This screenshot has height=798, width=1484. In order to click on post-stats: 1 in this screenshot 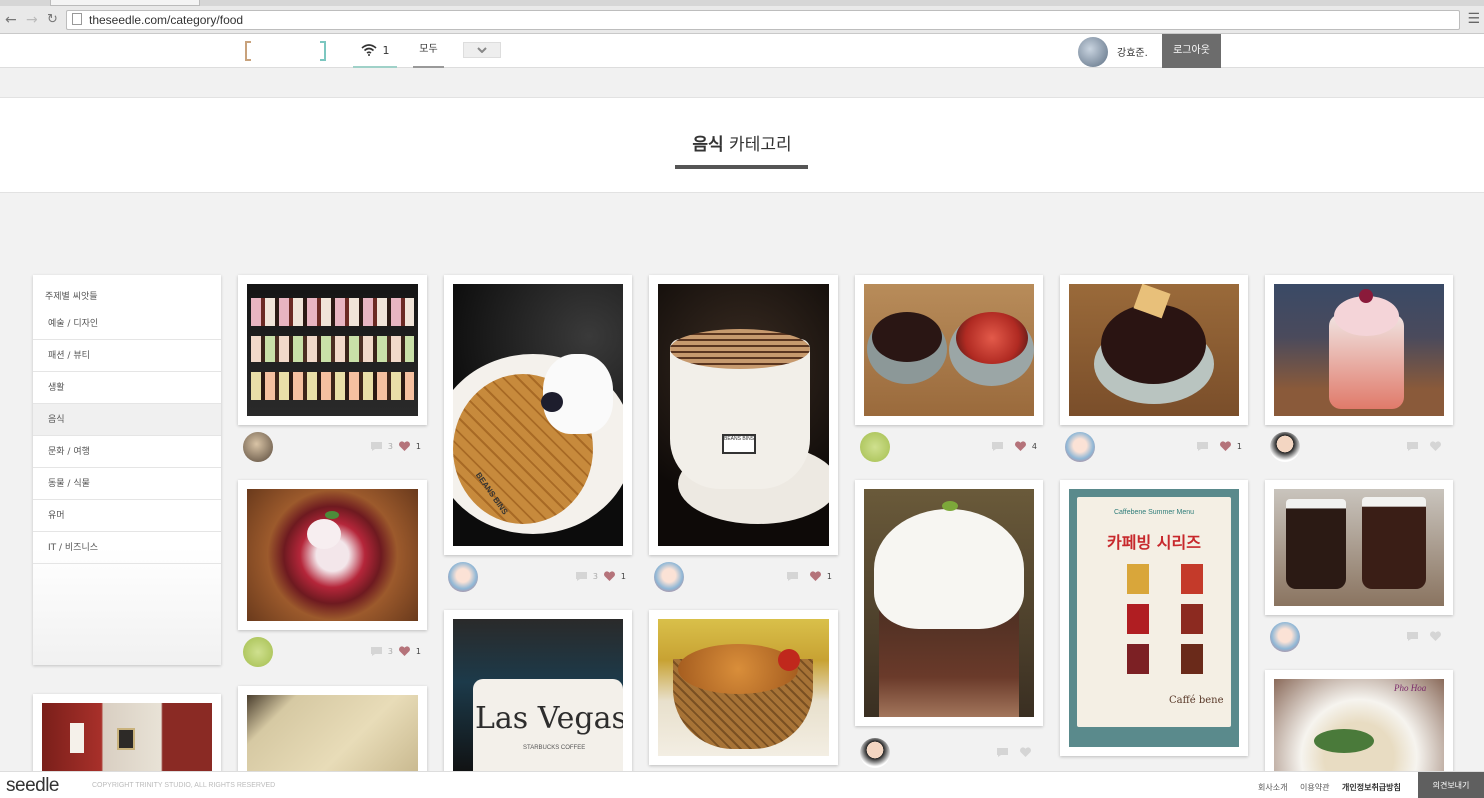, I will do `click(809, 576)`.